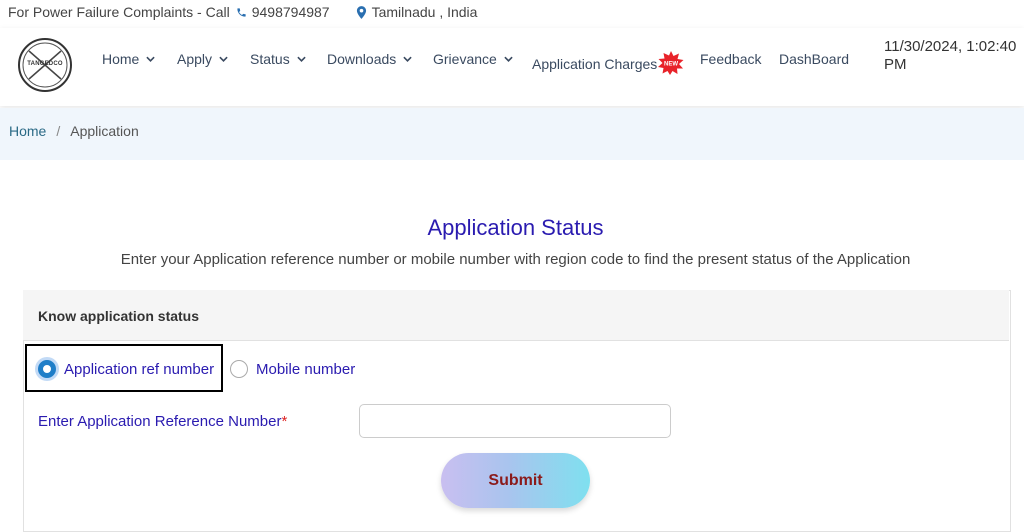 The width and height of the screenshot is (1024, 532). Describe the element at coordinates (195, 59) in the screenshot. I see `nav-apply-label: Apply` at that location.